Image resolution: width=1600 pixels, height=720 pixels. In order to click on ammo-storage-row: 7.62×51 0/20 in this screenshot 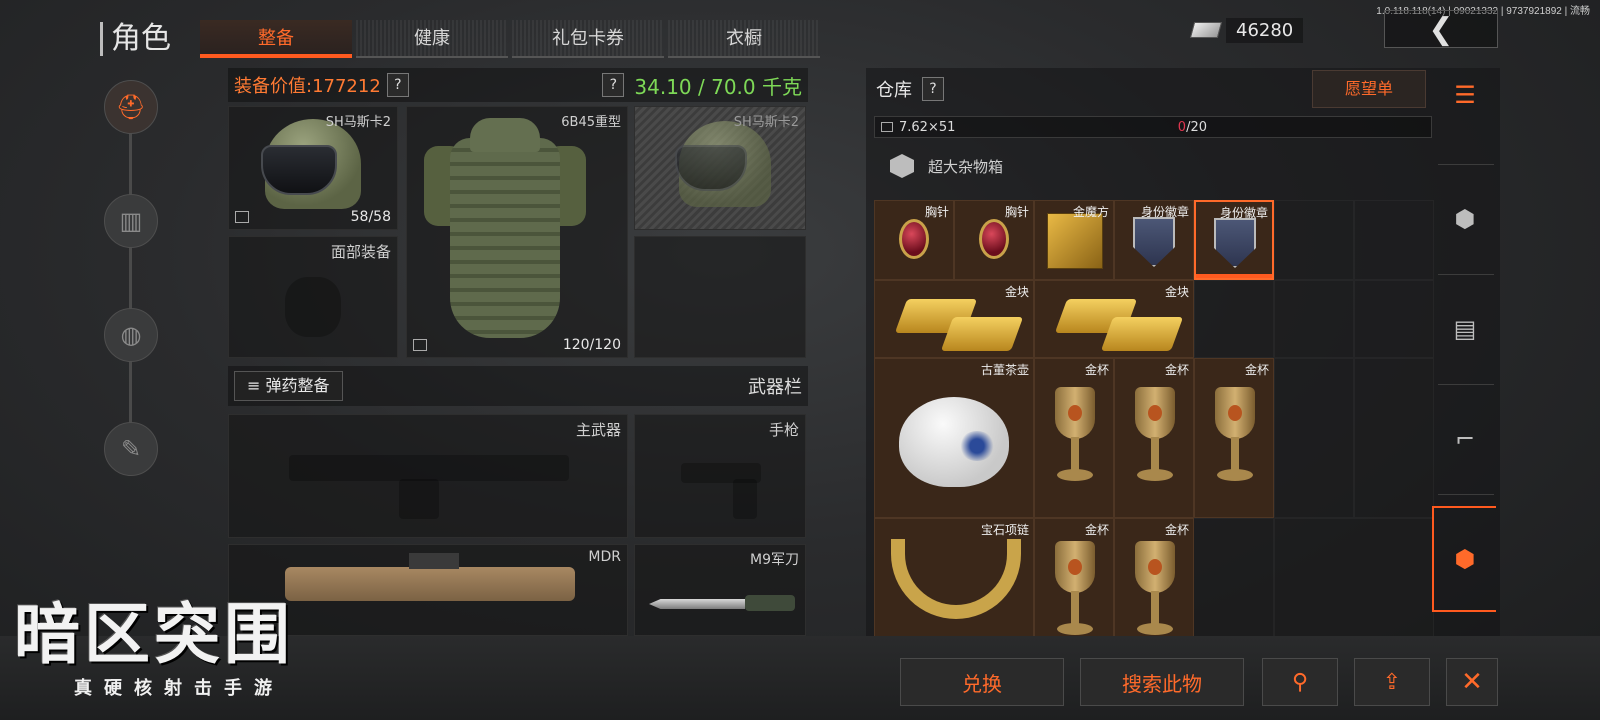, I will do `click(1153, 127)`.